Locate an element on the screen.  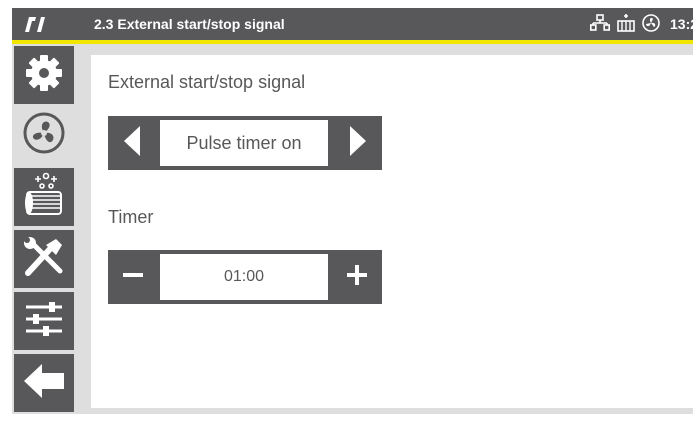
sliders-icon is located at coordinates (44, 321).